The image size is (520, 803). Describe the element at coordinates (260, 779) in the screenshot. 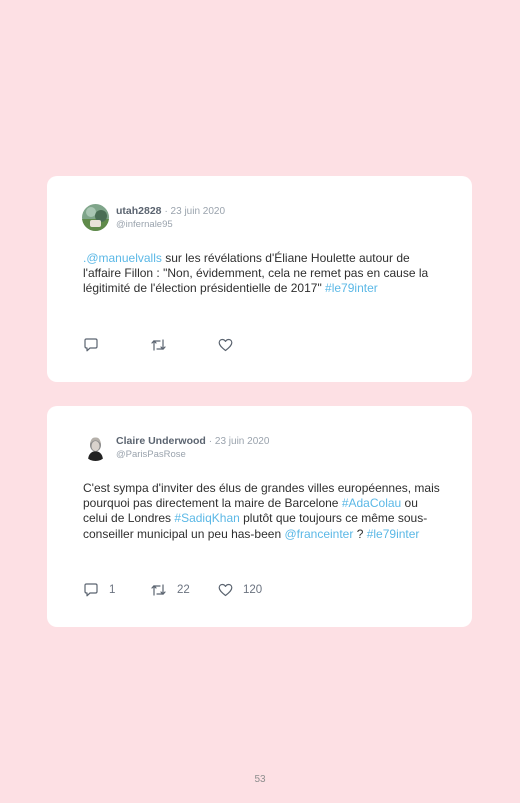

I see `page-number: 53` at that location.